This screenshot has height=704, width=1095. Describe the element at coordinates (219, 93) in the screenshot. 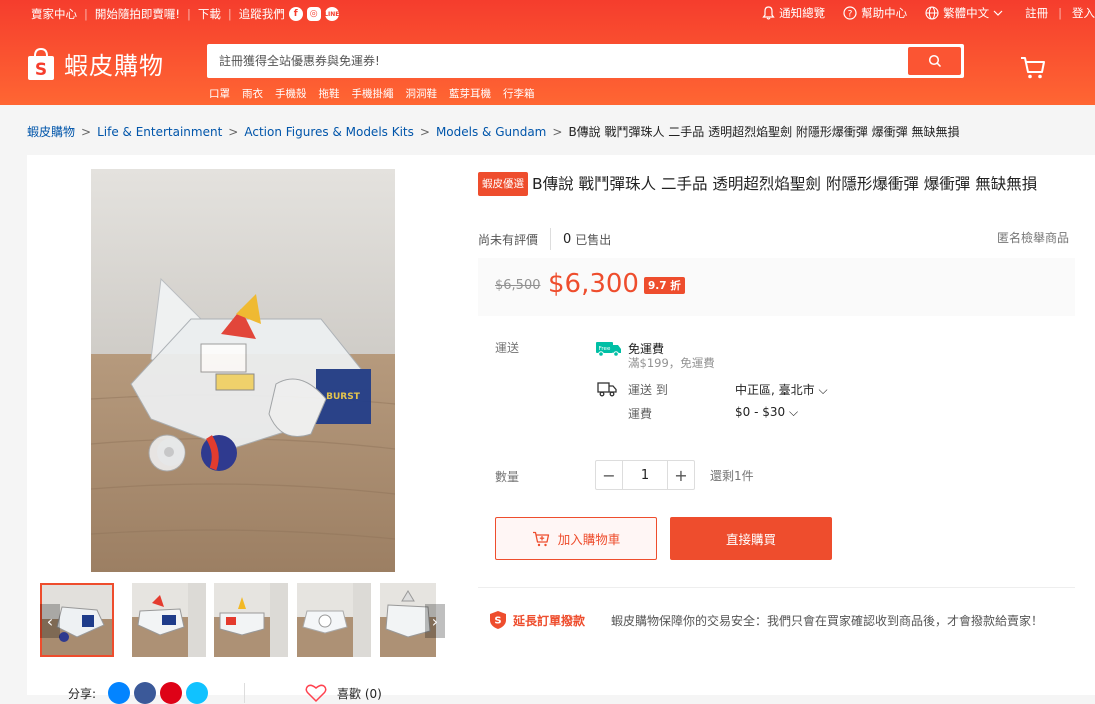

I see `keyword-link: 口罩` at that location.